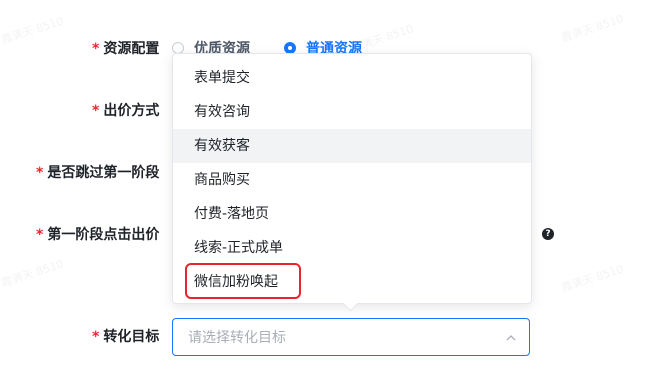  What do you see at coordinates (352, 112) in the screenshot?
I see `dropdown-option: 有效咨询` at bounding box center [352, 112].